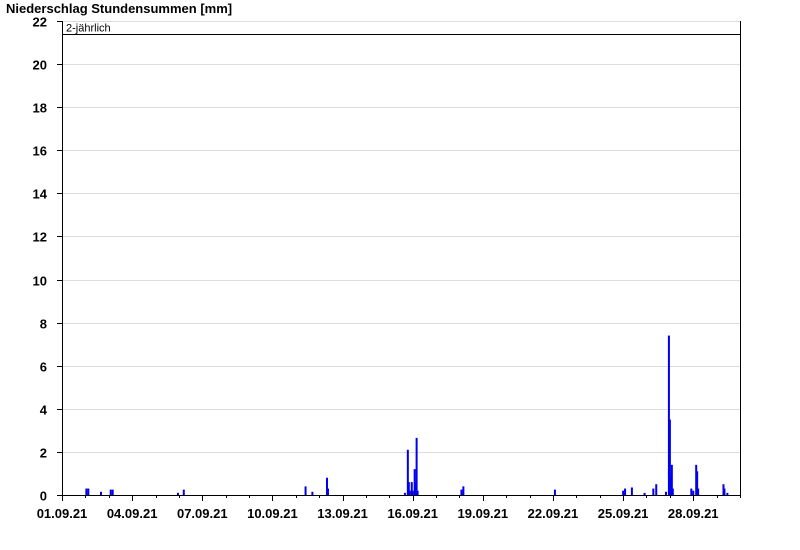  What do you see at coordinates (483, 513) in the screenshot?
I see `x-tick-label: 19.09.21` at bounding box center [483, 513].